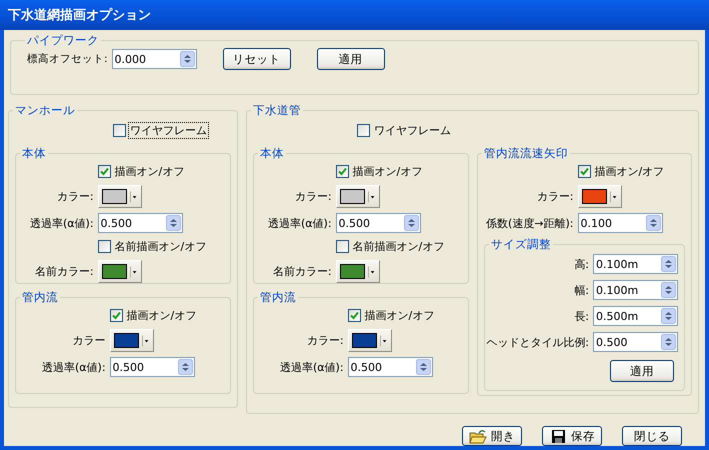 This screenshot has width=709, height=450. What do you see at coordinates (652, 436) in the screenshot?
I see `push-button: 閉じる` at bounding box center [652, 436].